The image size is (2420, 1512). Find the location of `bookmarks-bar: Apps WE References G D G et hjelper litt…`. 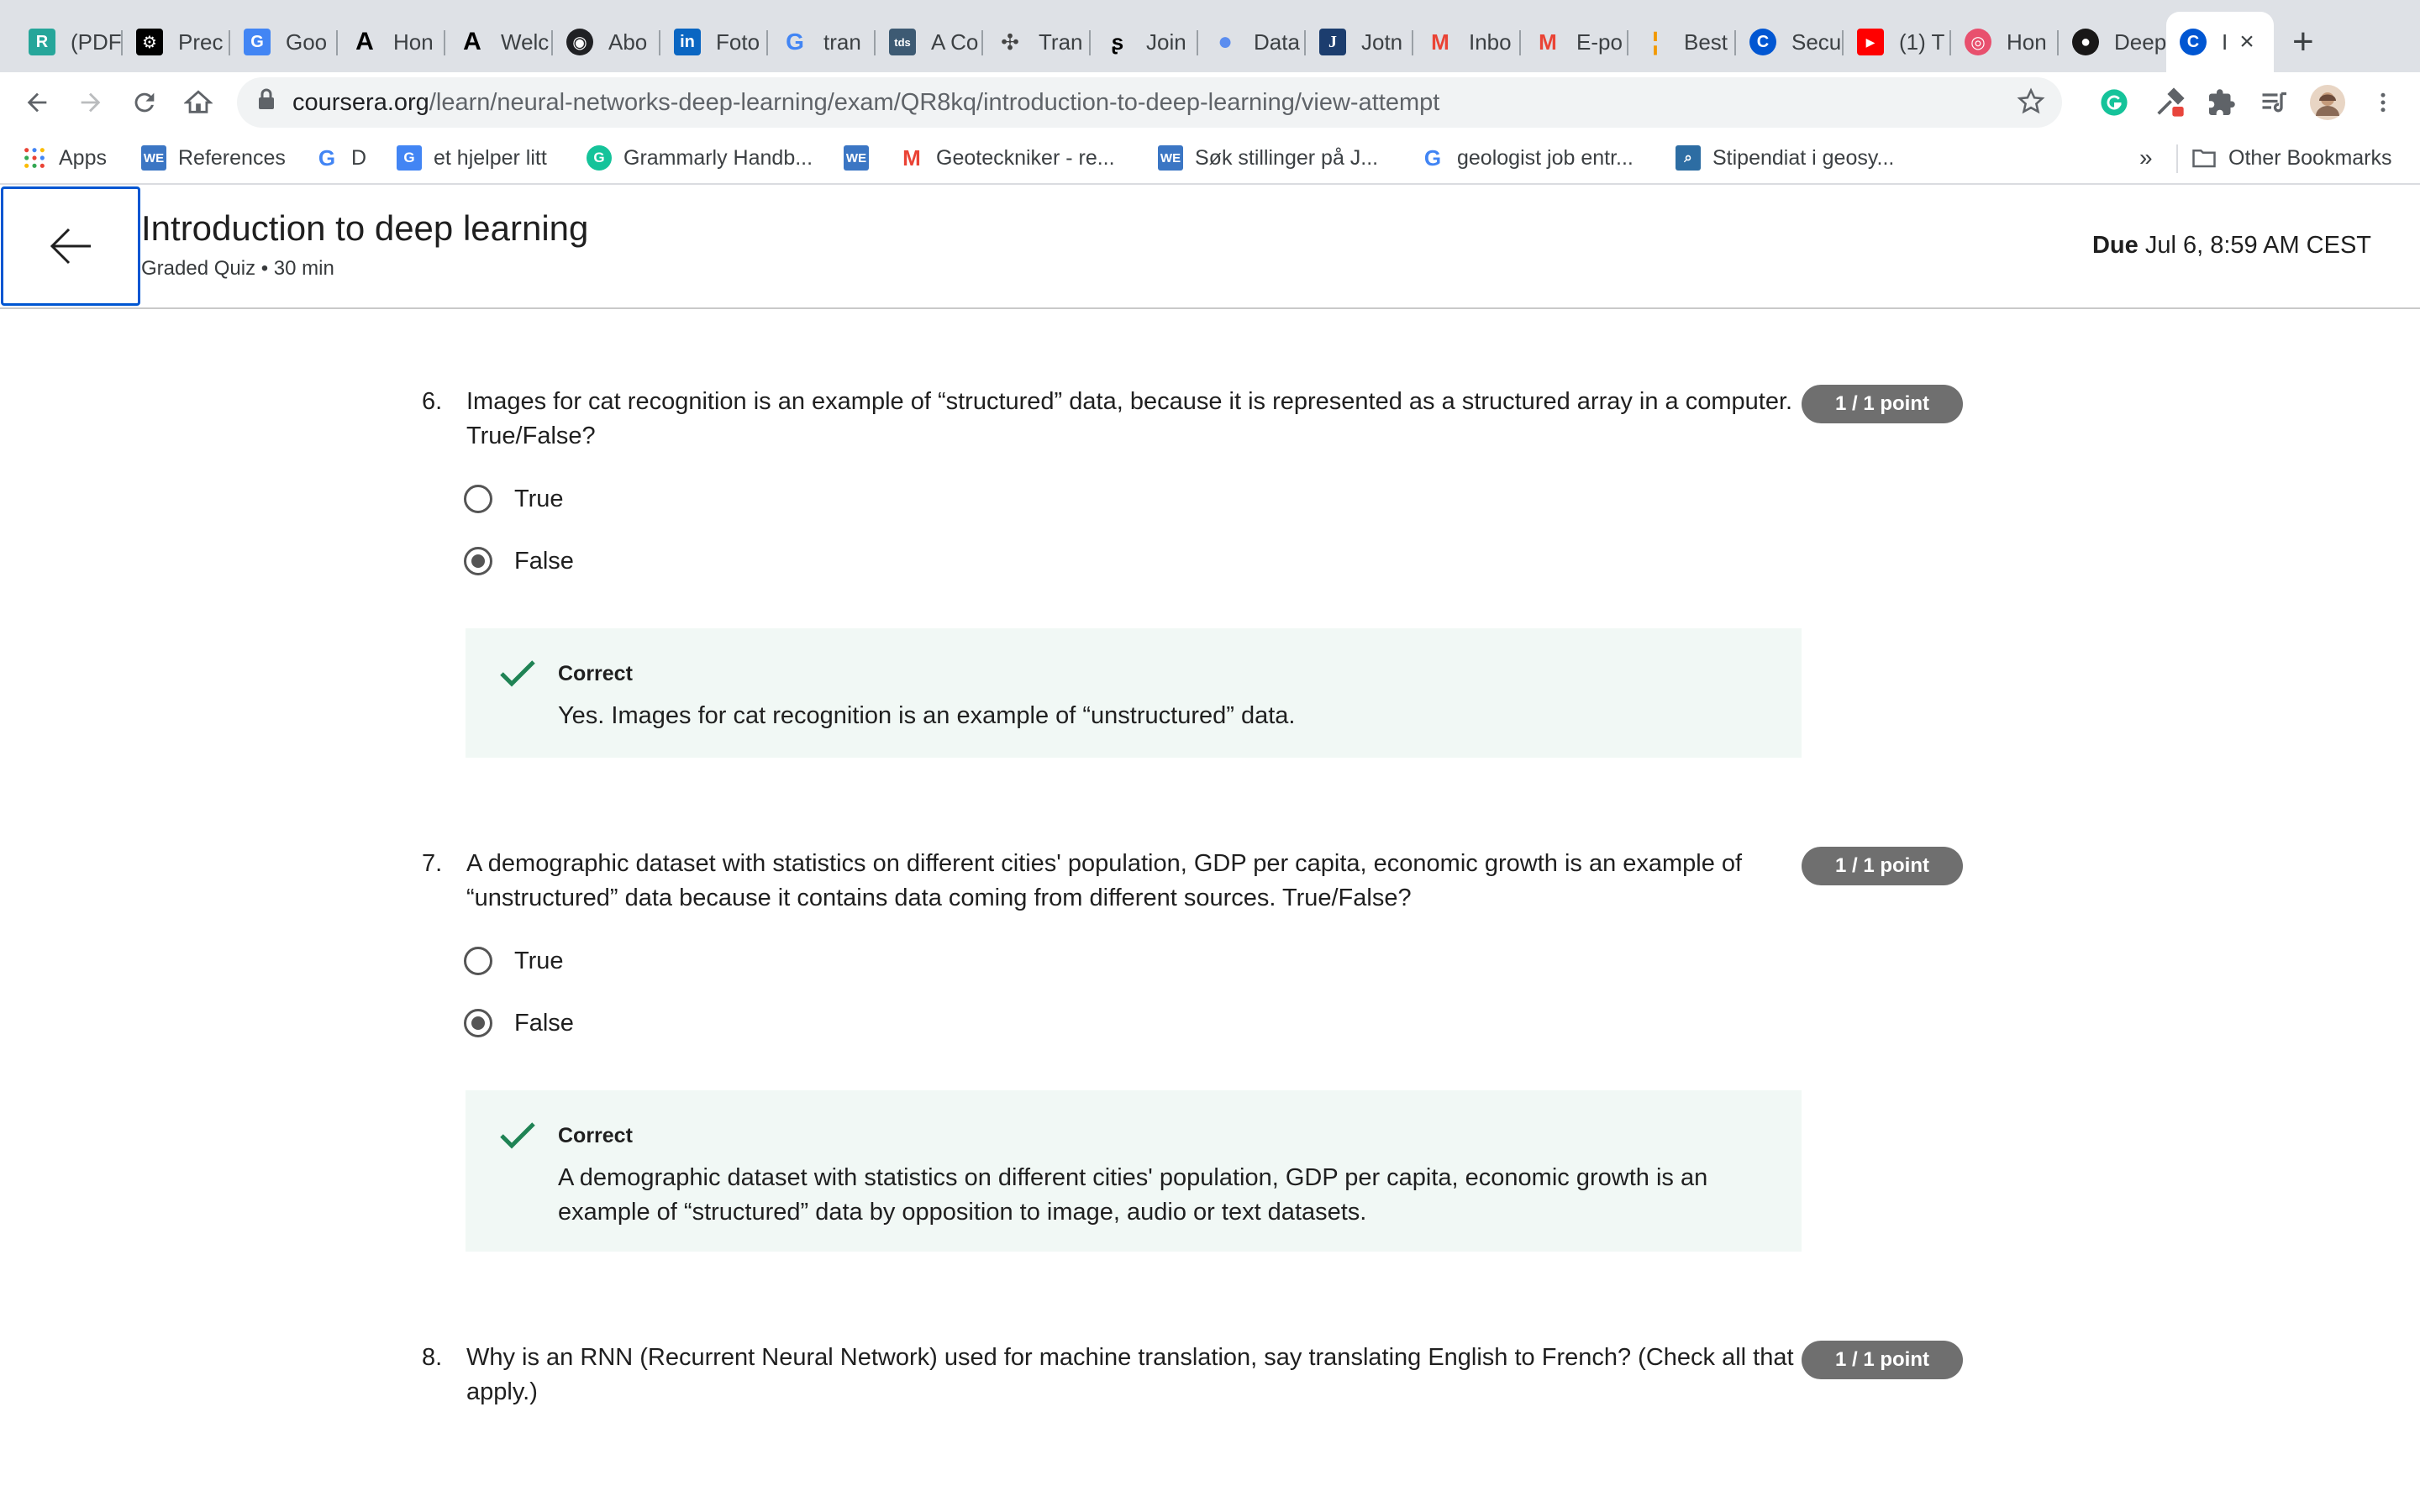

bookmarks-bar: Apps WE References G D G et hjelper litt… is located at coordinates (1210, 159).